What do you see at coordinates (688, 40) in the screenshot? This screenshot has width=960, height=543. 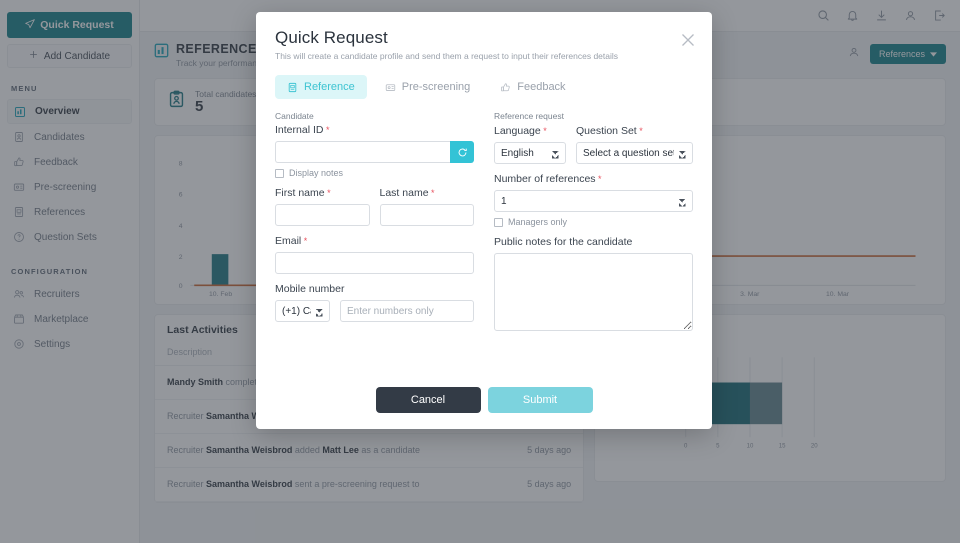 I see `close-icon` at bounding box center [688, 40].